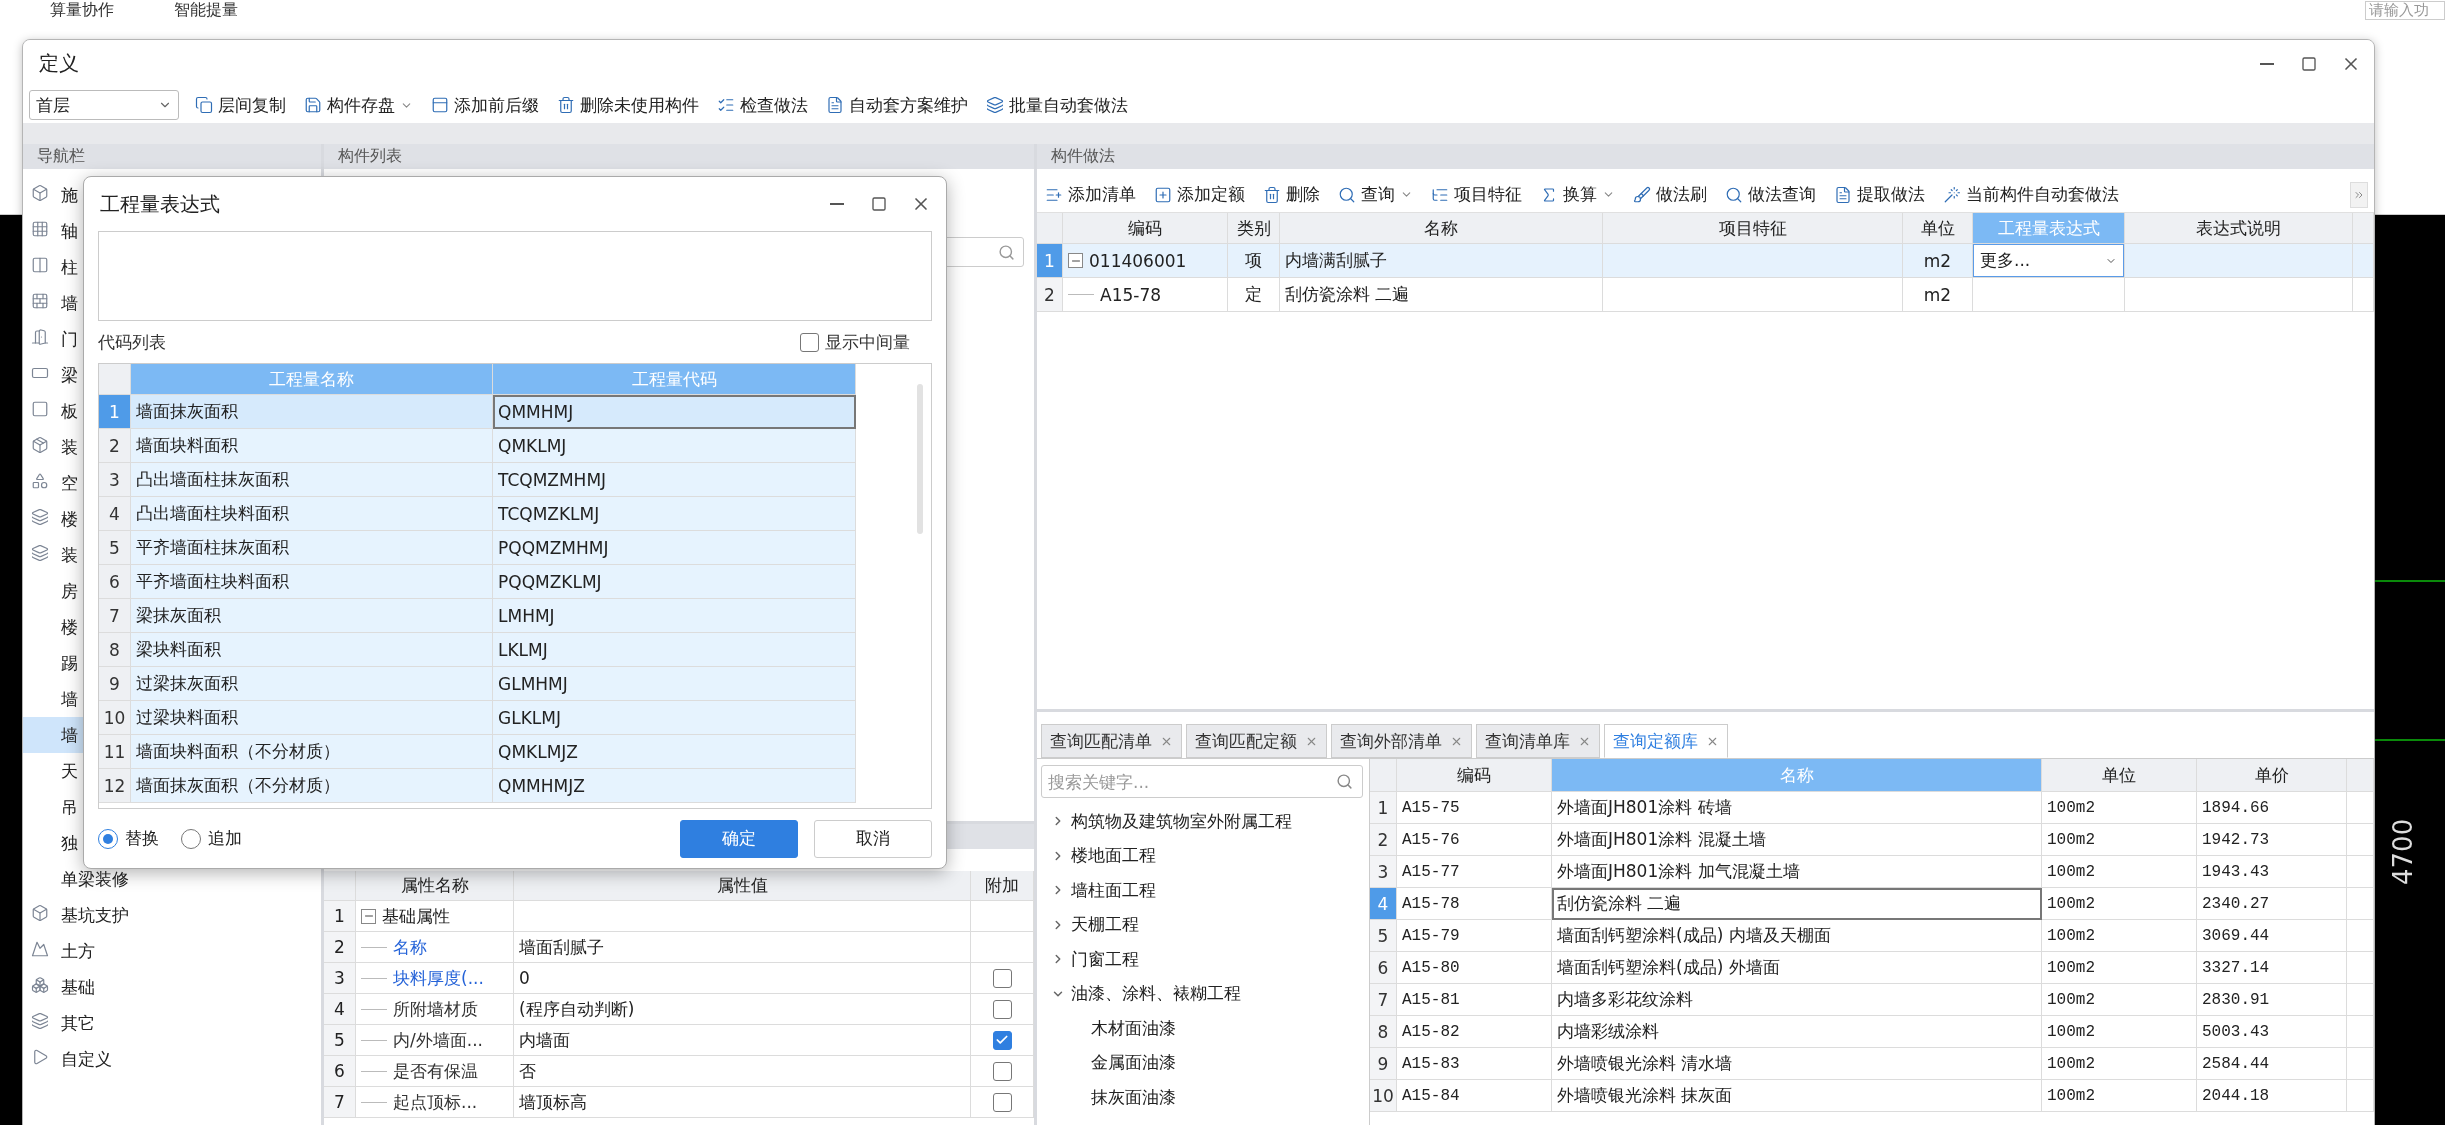 The height and width of the screenshot is (1125, 2445). I want to click on table-cell: A15-84, so click(1474, 1096).